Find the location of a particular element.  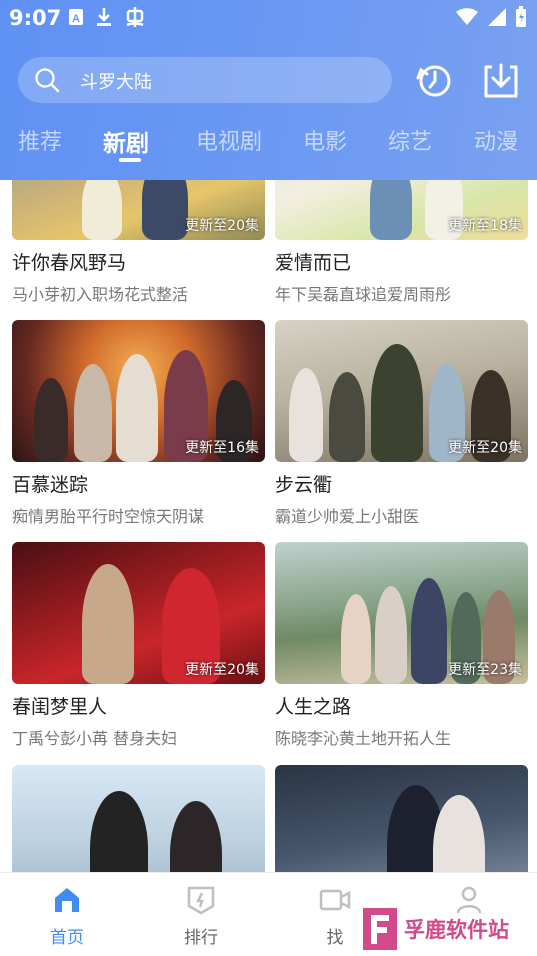

drama-title: 步云衢 is located at coordinates (304, 485).